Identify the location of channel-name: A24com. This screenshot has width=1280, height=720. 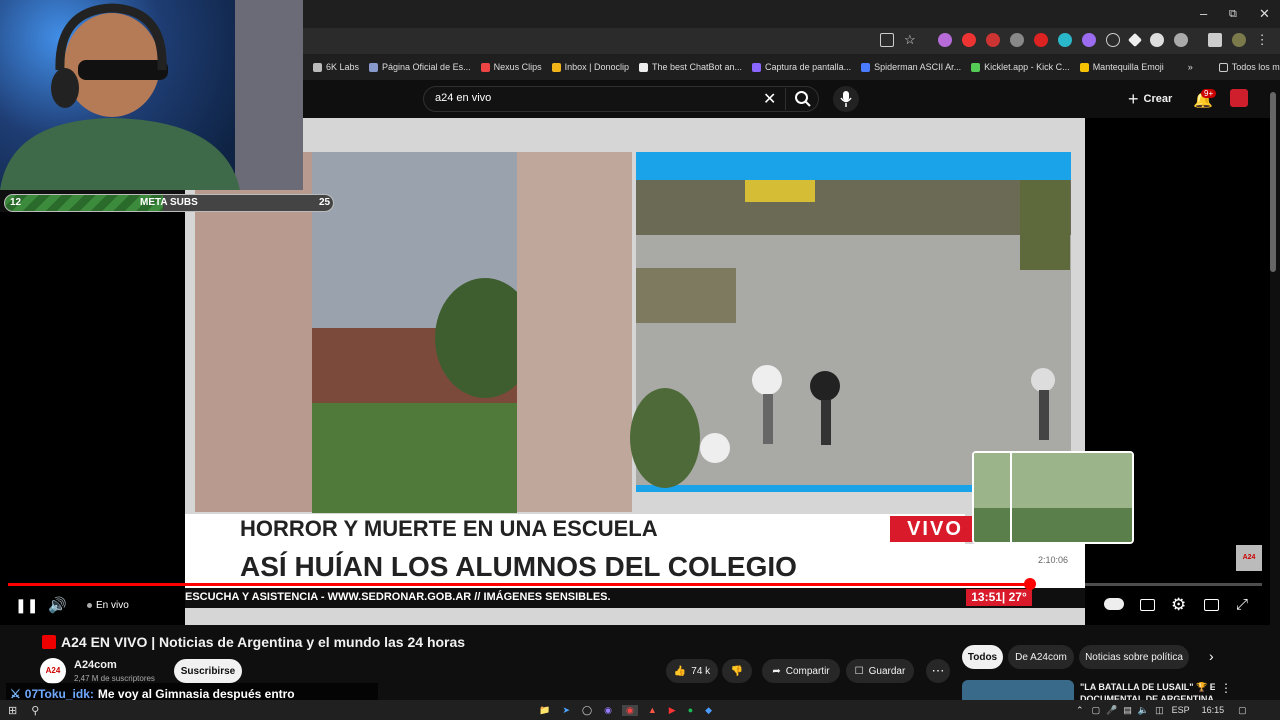
(95, 665).